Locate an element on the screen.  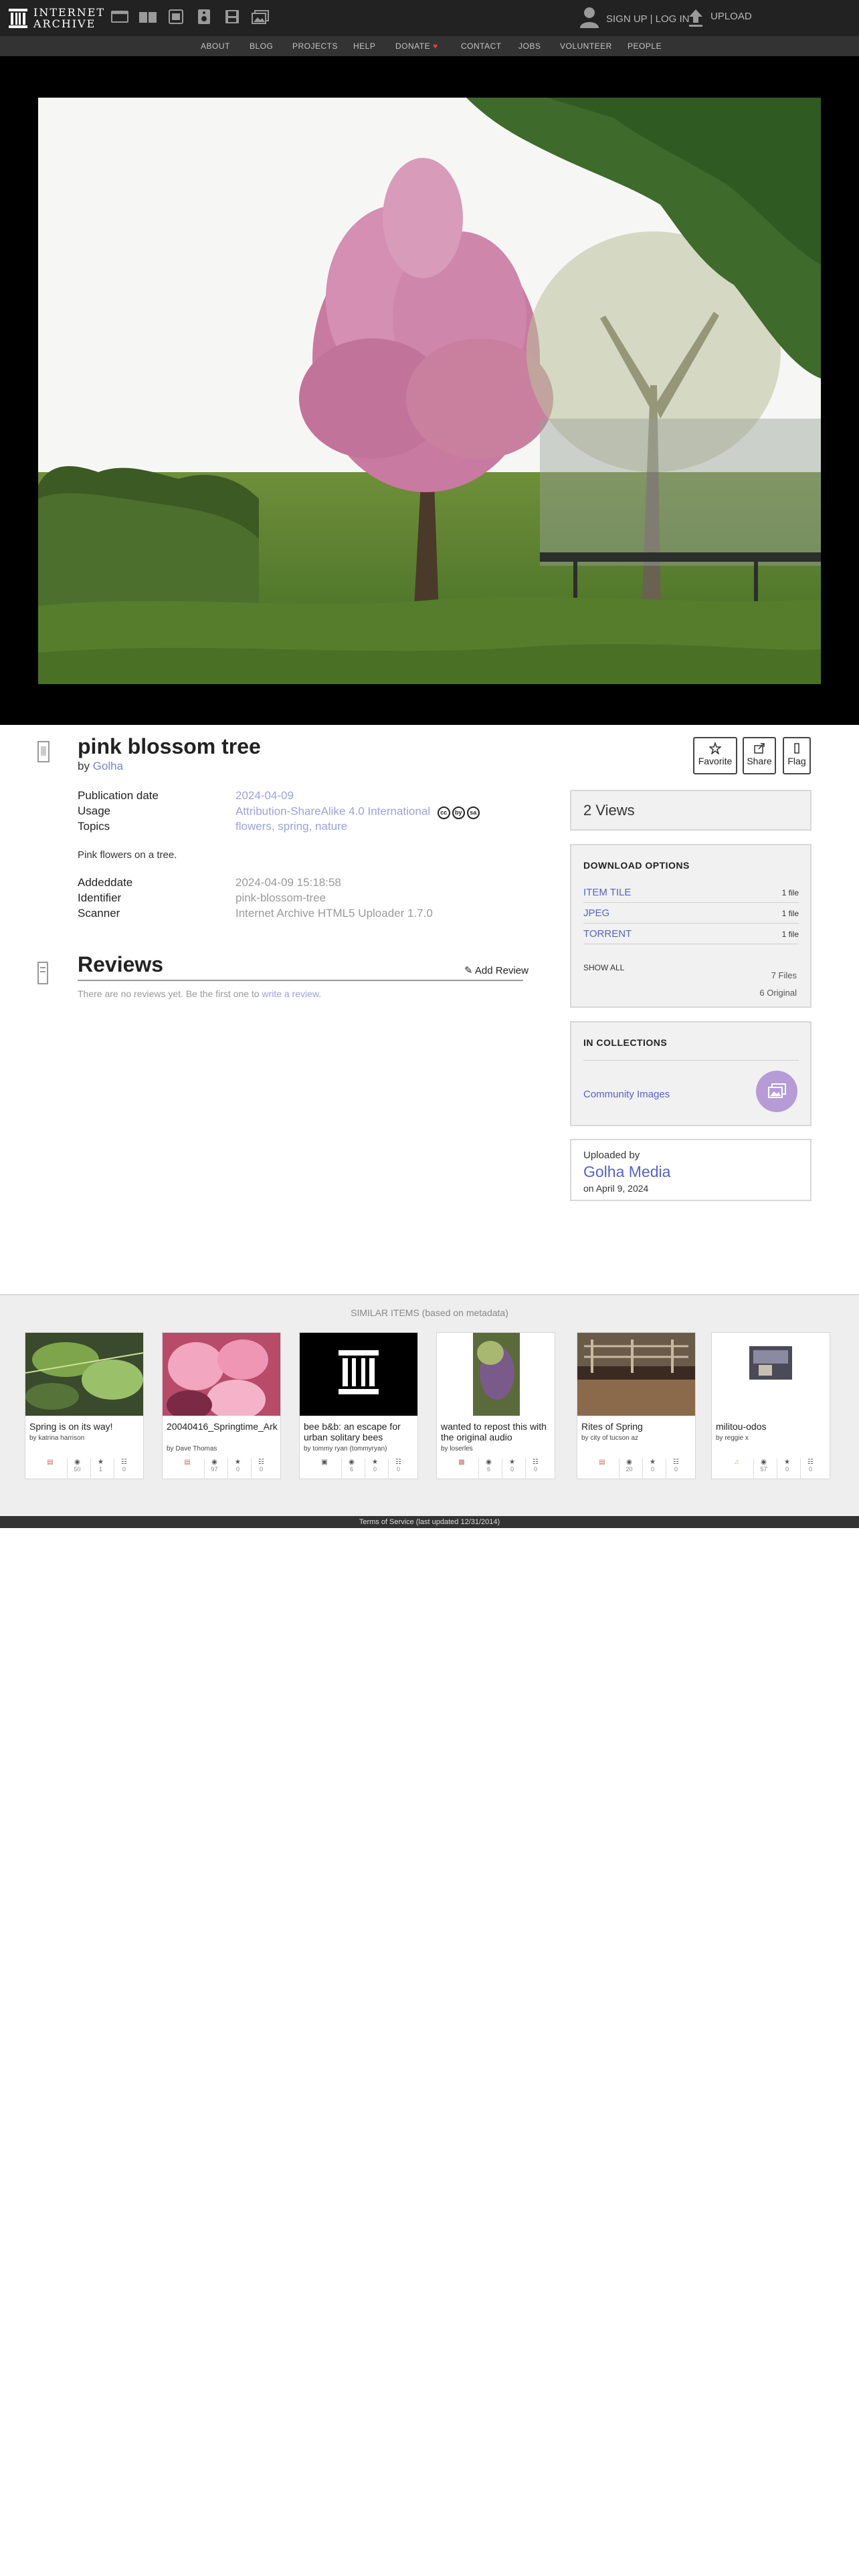
video-icon is located at coordinates (176, 17).